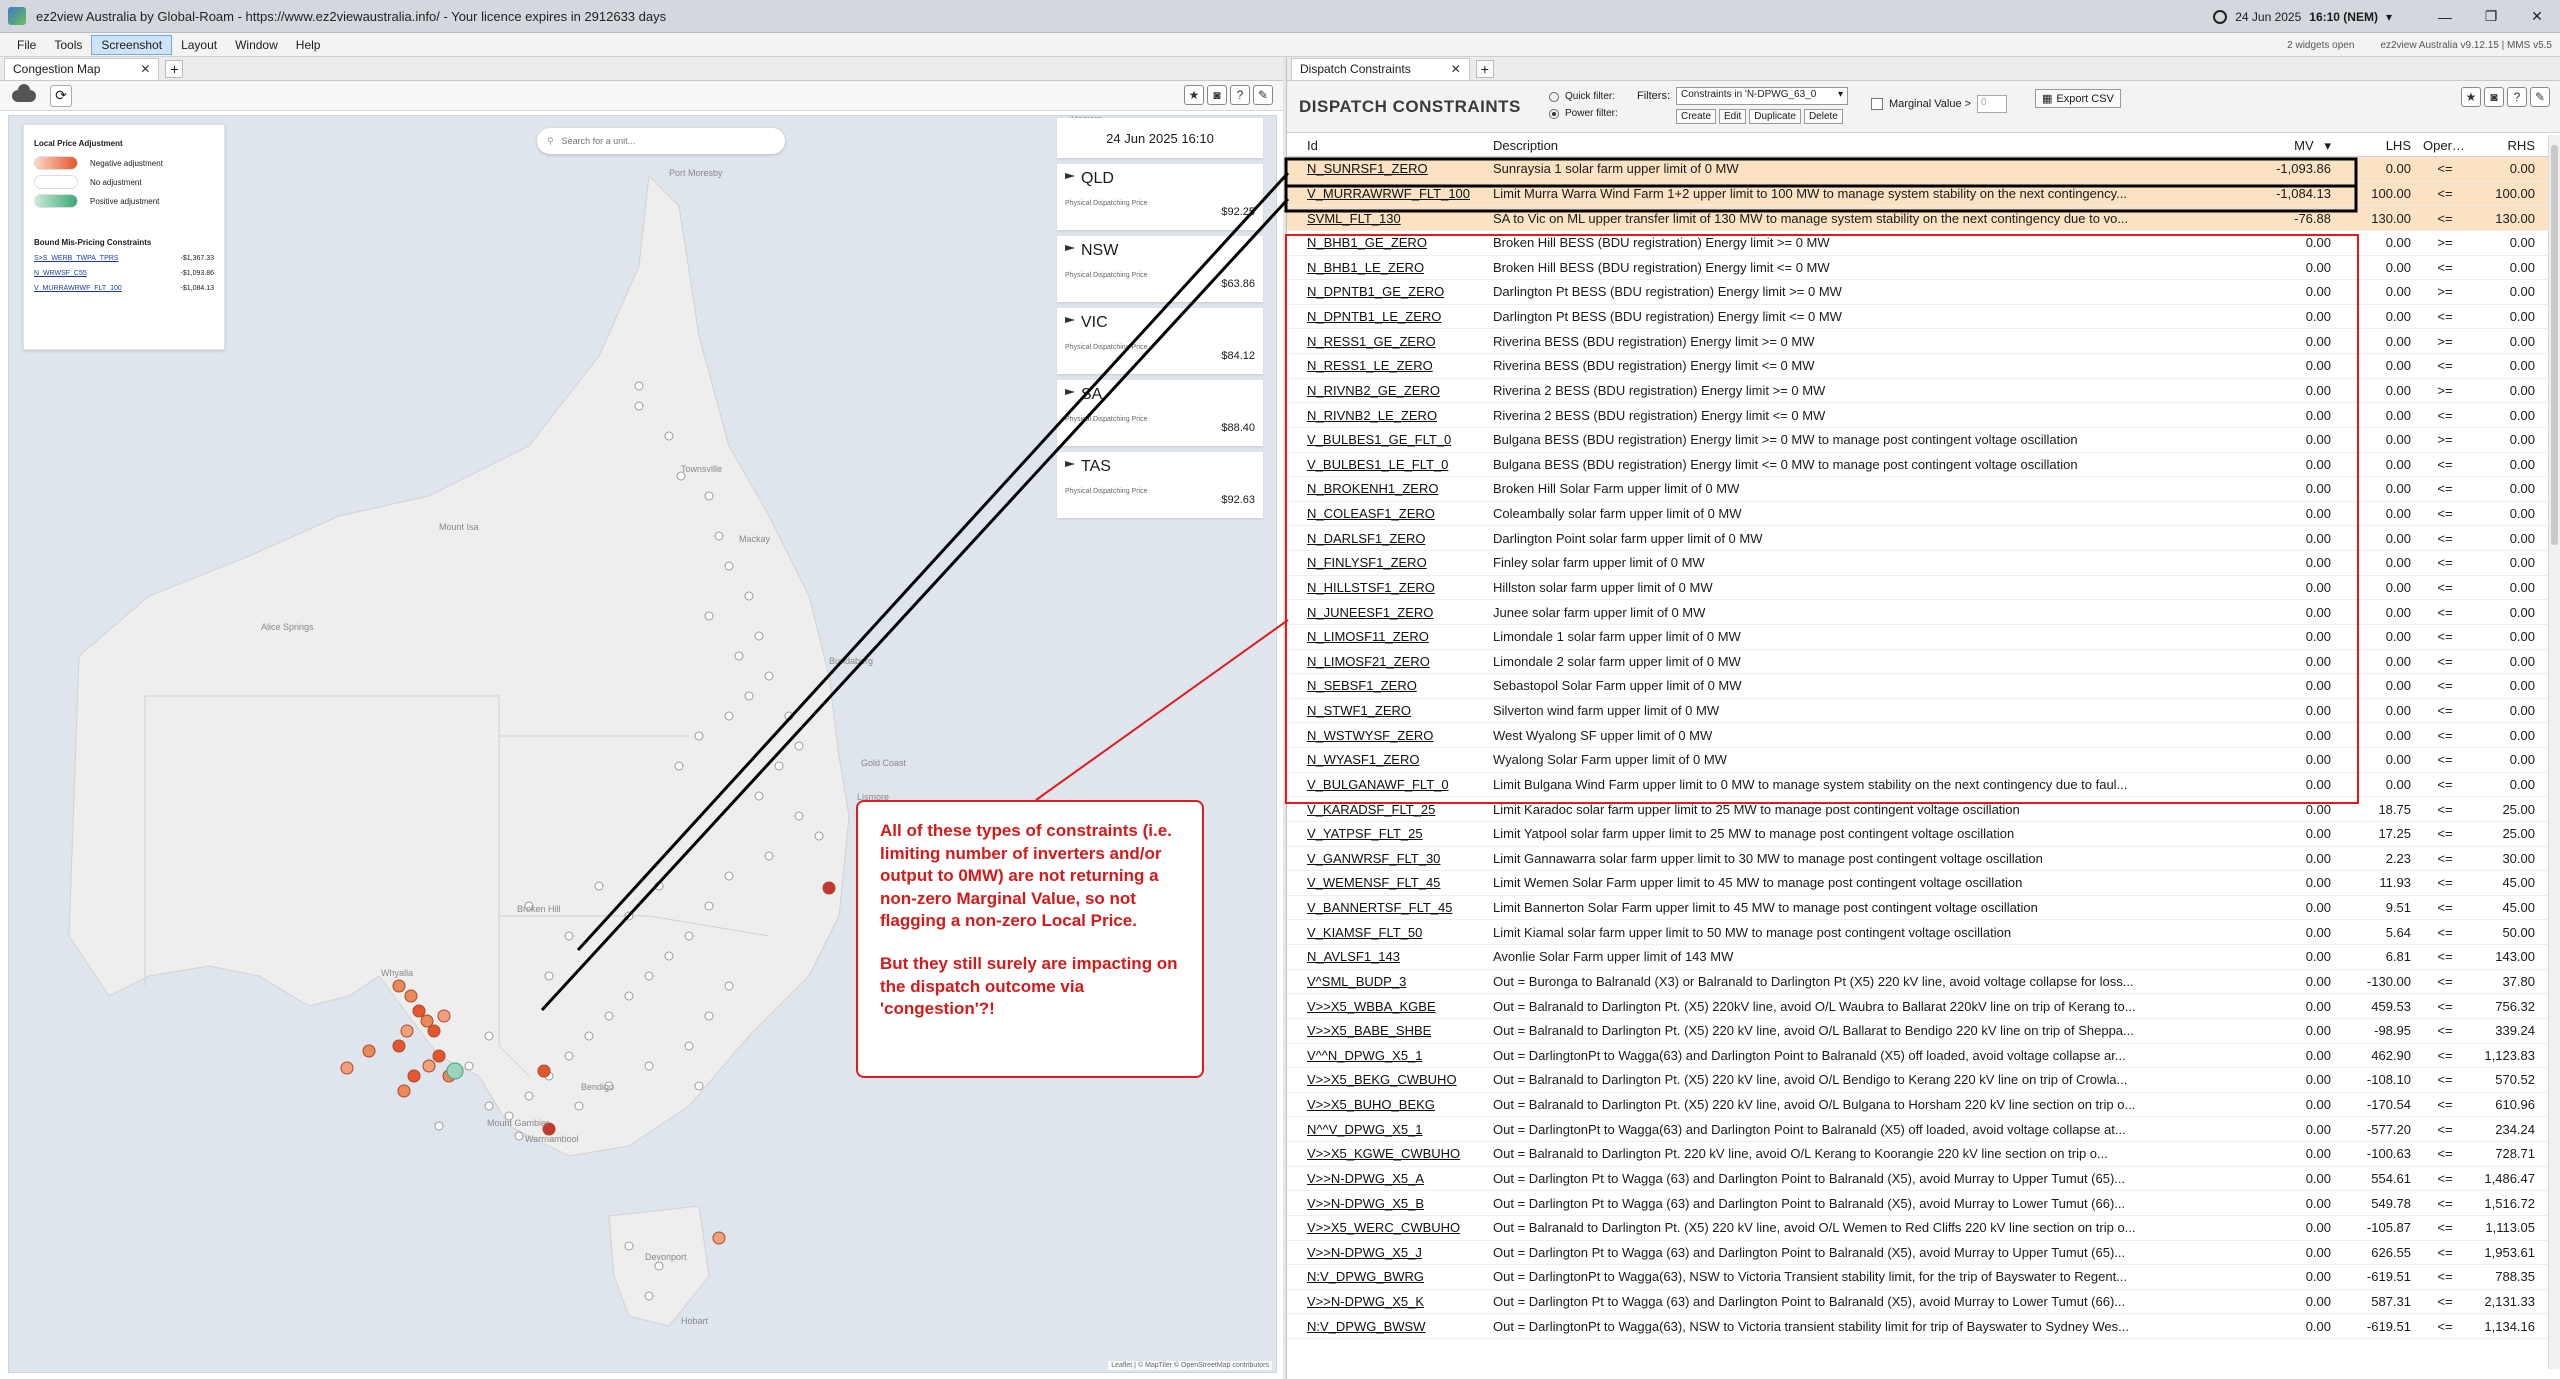 The width and height of the screenshot is (2560, 1379). What do you see at coordinates (1217, 95) in the screenshot?
I see `camera-icon: ◙` at bounding box center [1217, 95].